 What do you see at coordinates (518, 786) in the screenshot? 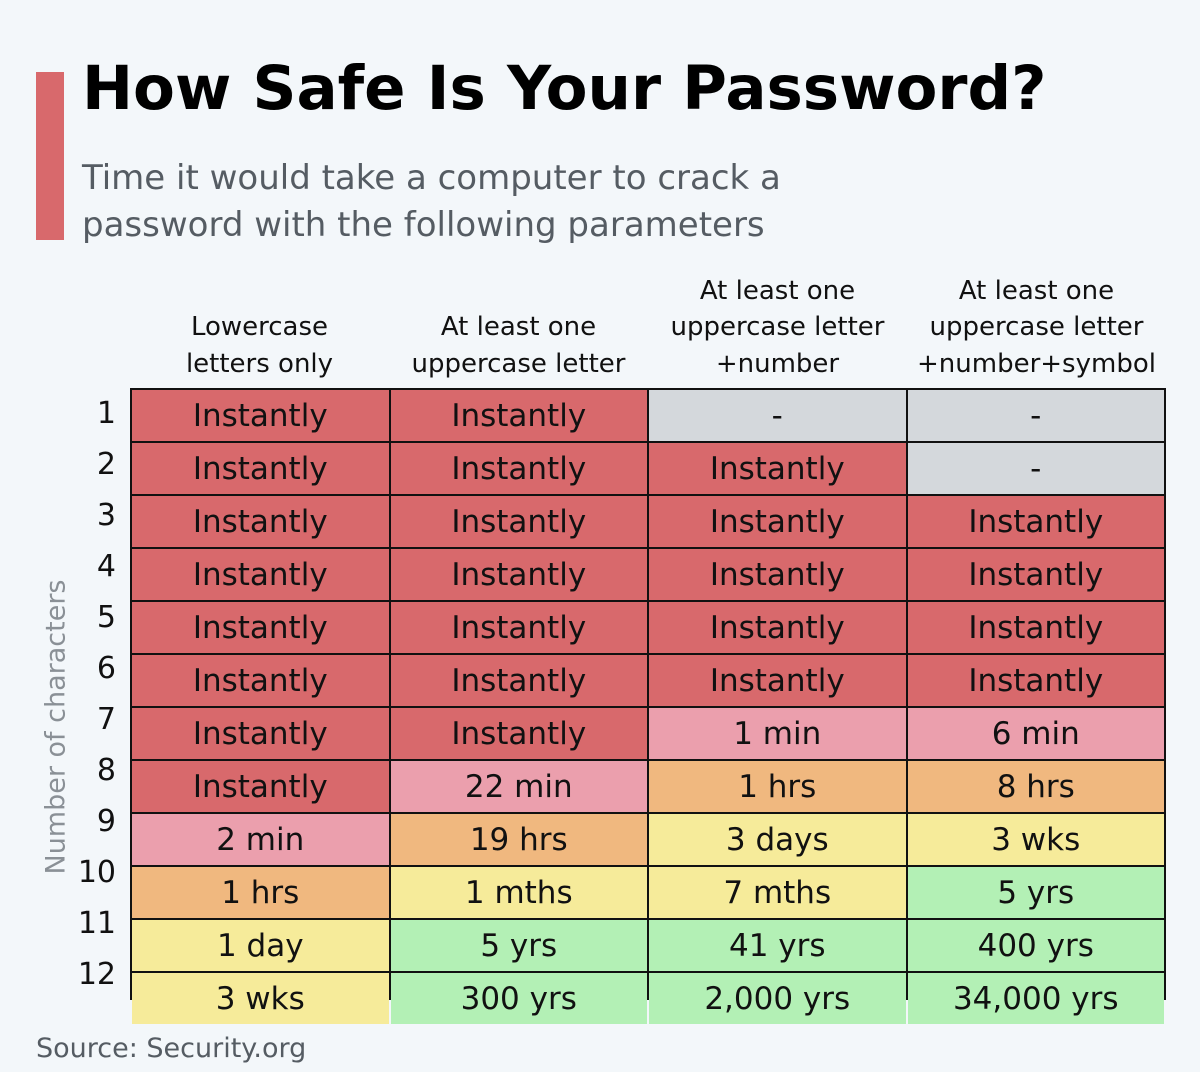
I see `table-cell: 22 min` at bounding box center [518, 786].